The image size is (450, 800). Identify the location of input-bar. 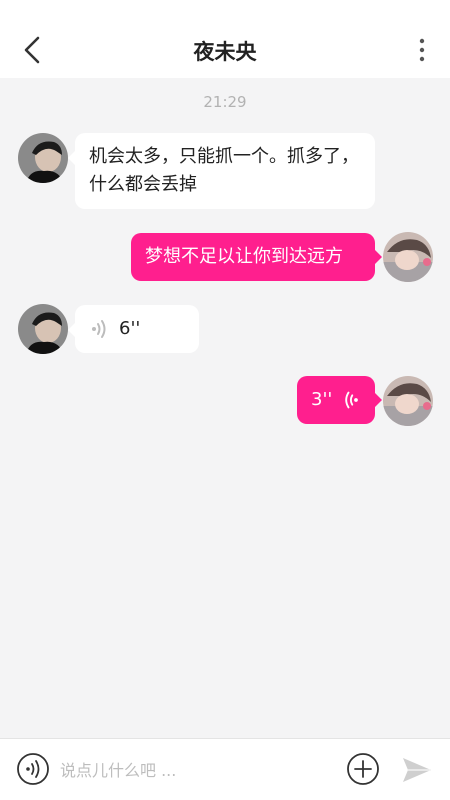
(225, 769).